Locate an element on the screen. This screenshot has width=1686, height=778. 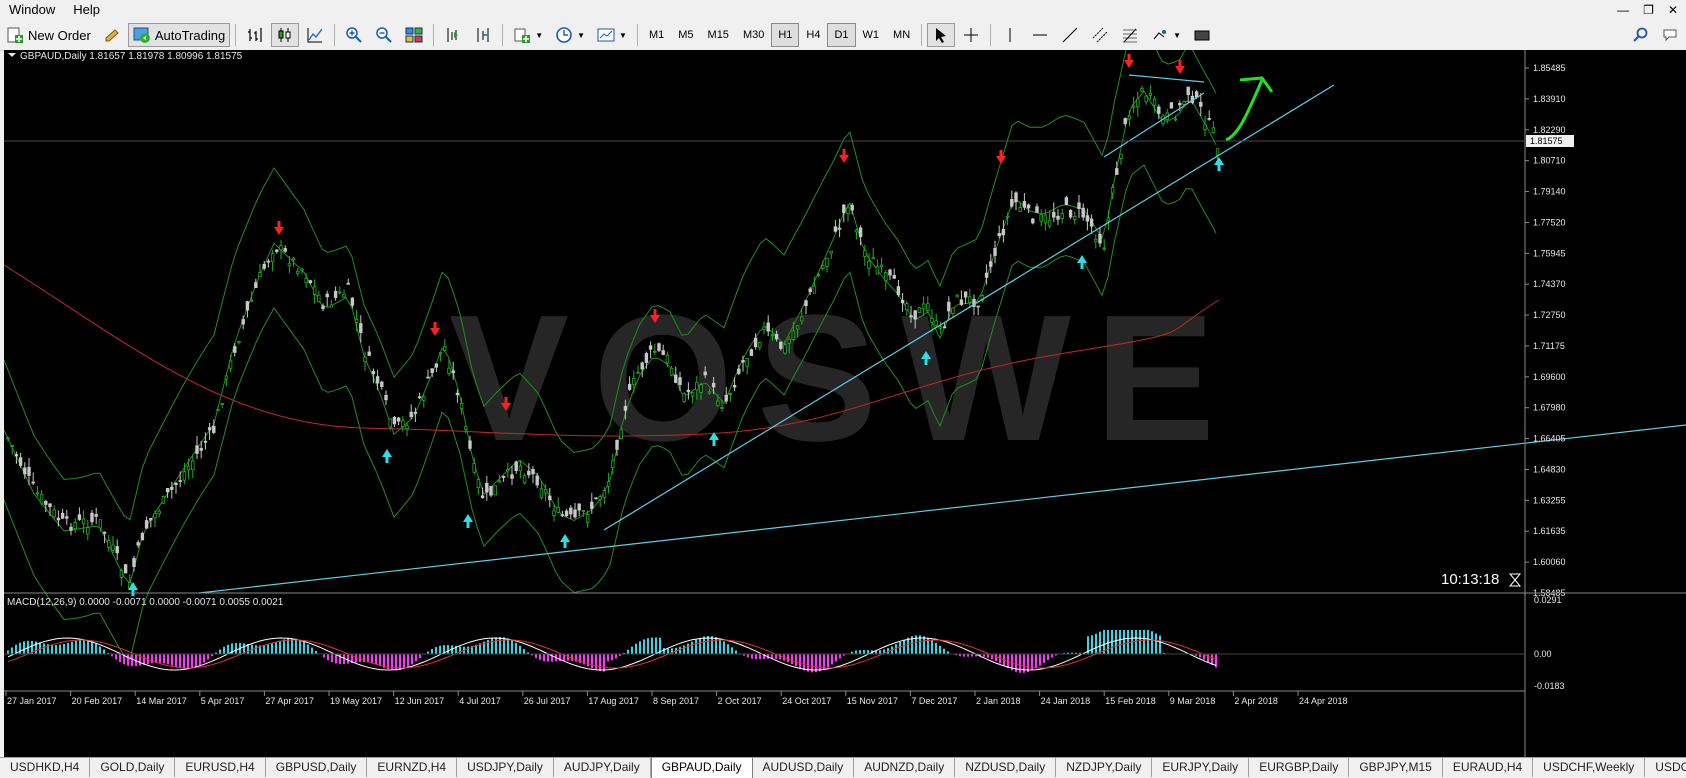
chart-tab: GBPUSD,Daily is located at coordinates (317, 767).